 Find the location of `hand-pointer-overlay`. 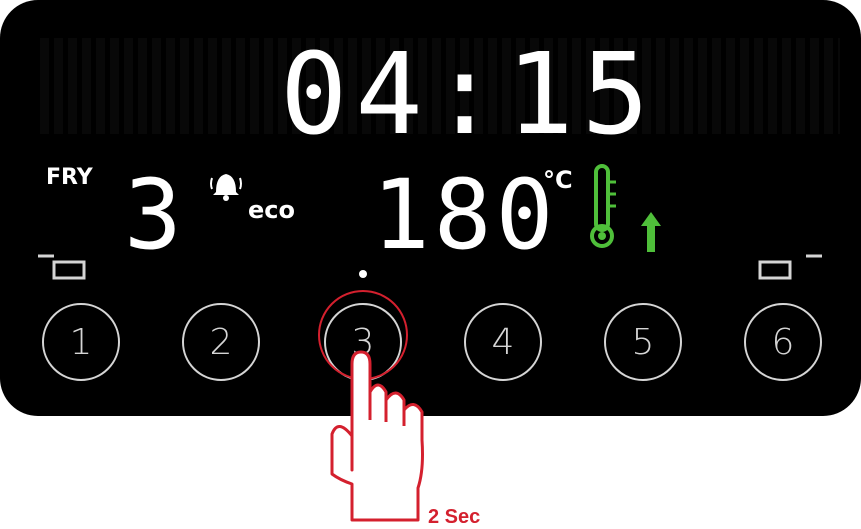

hand-pointer-overlay is located at coordinates (377, 436).